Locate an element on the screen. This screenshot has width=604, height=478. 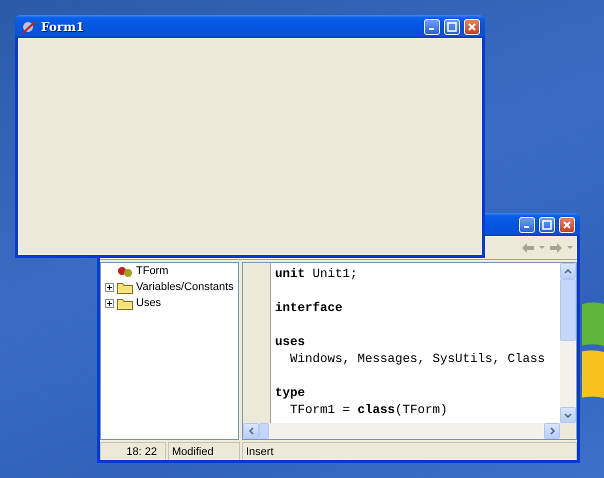
code-line: unit Unit1; is located at coordinates (317, 274).